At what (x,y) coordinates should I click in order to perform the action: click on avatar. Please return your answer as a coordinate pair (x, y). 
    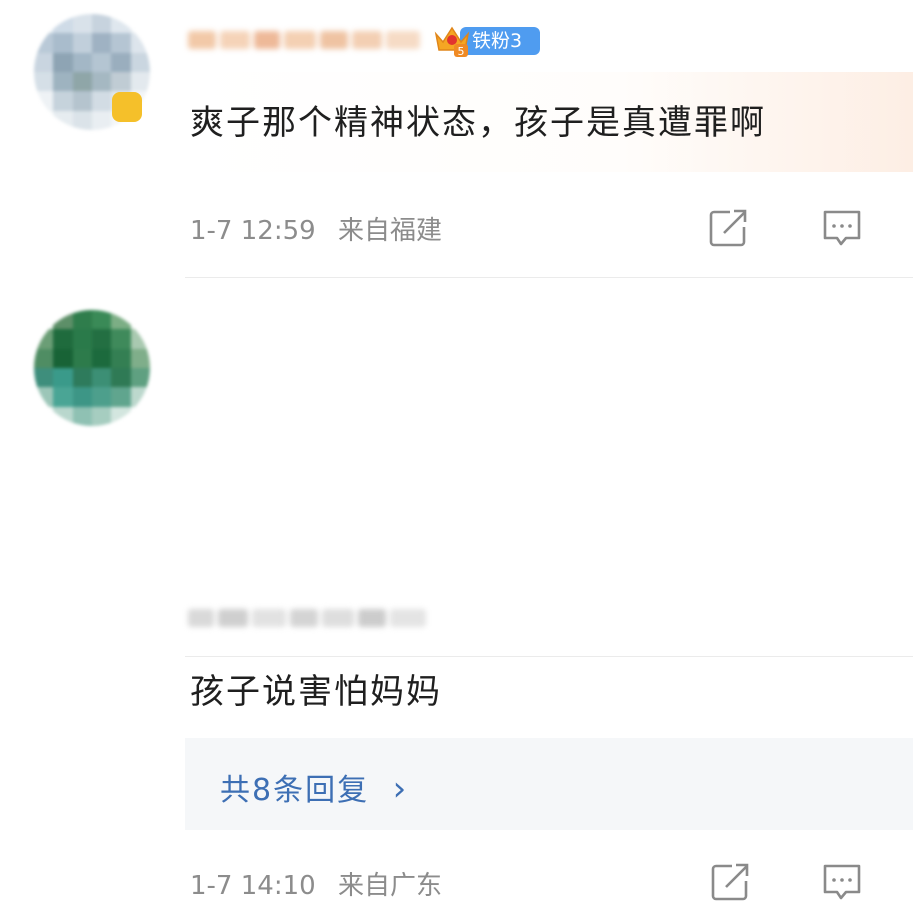
    Looking at the image, I should click on (92, 368).